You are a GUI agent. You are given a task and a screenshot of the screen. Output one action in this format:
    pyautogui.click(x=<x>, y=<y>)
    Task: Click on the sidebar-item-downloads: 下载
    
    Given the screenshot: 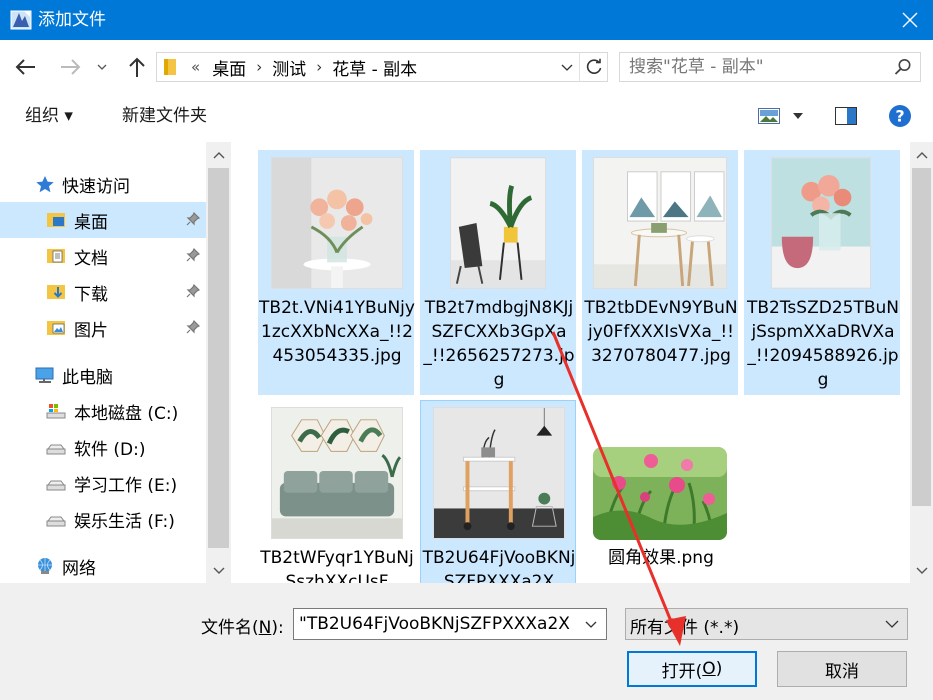 What is the action you would take?
    pyautogui.click(x=103, y=292)
    